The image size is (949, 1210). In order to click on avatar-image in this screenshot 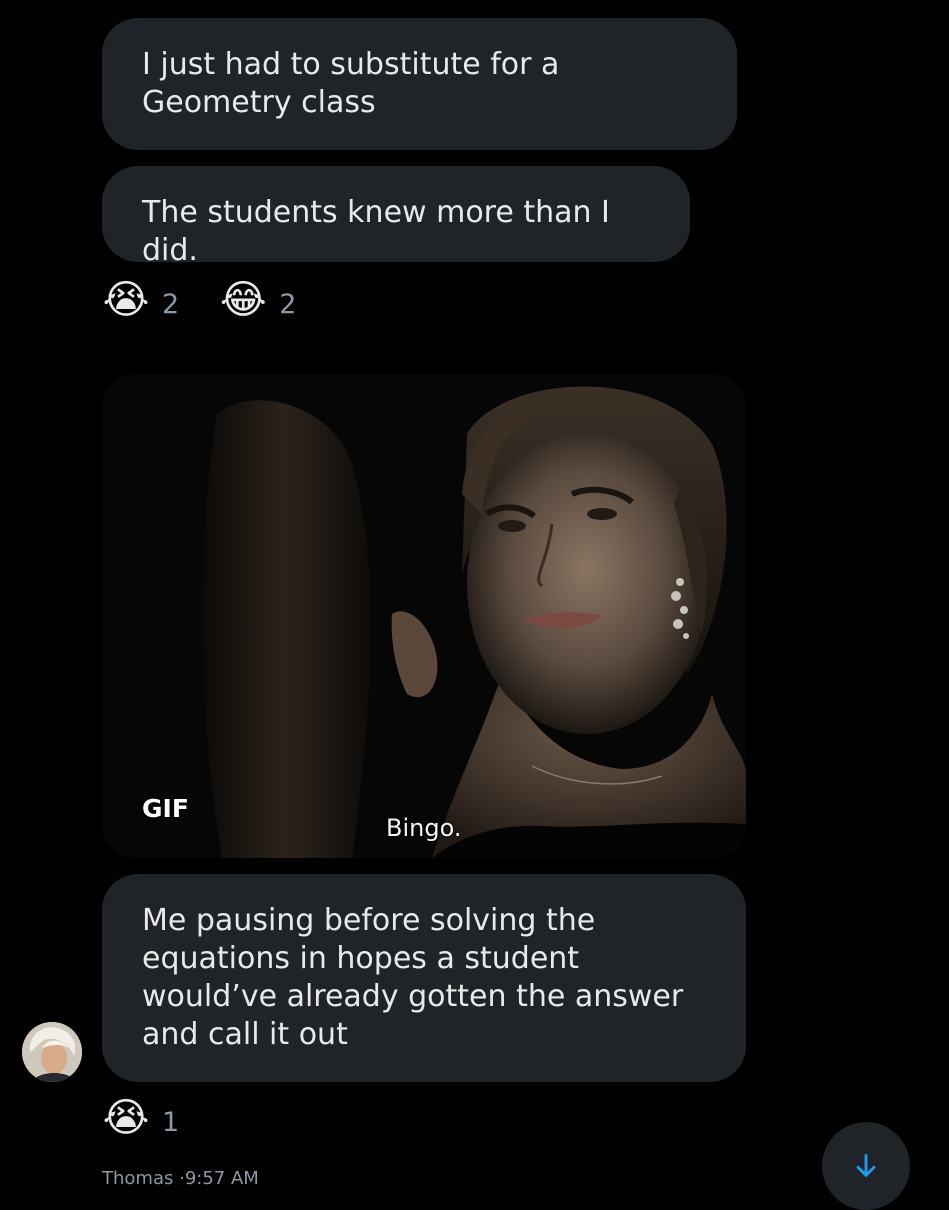, I will do `click(52, 1052)`.